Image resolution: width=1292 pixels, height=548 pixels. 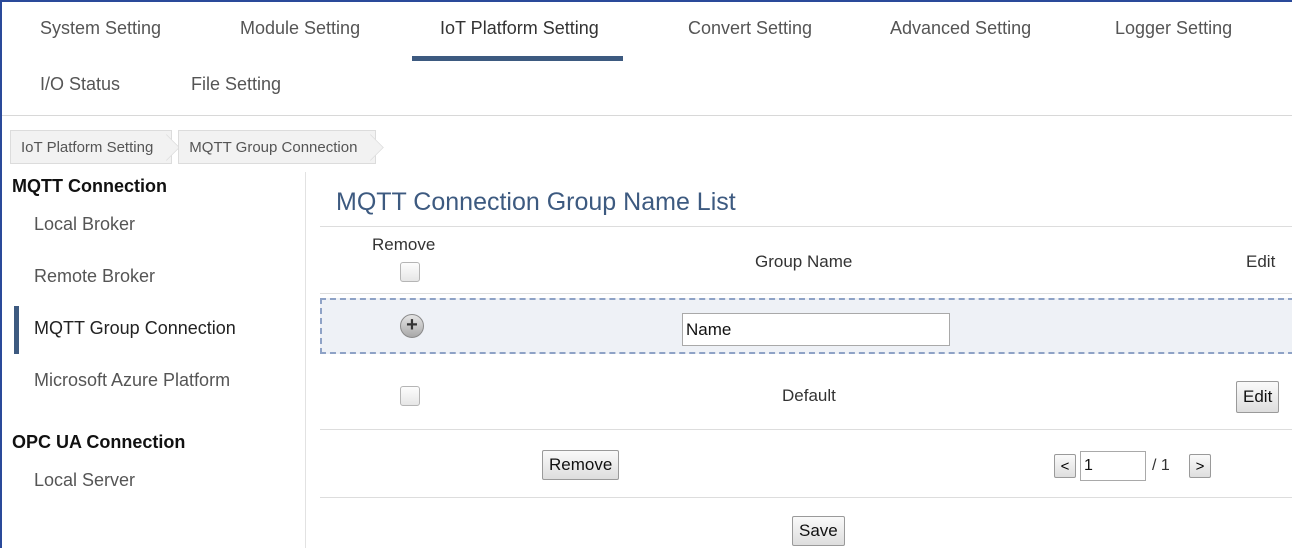 I want to click on previous-page-button: <, so click(x=1065, y=466).